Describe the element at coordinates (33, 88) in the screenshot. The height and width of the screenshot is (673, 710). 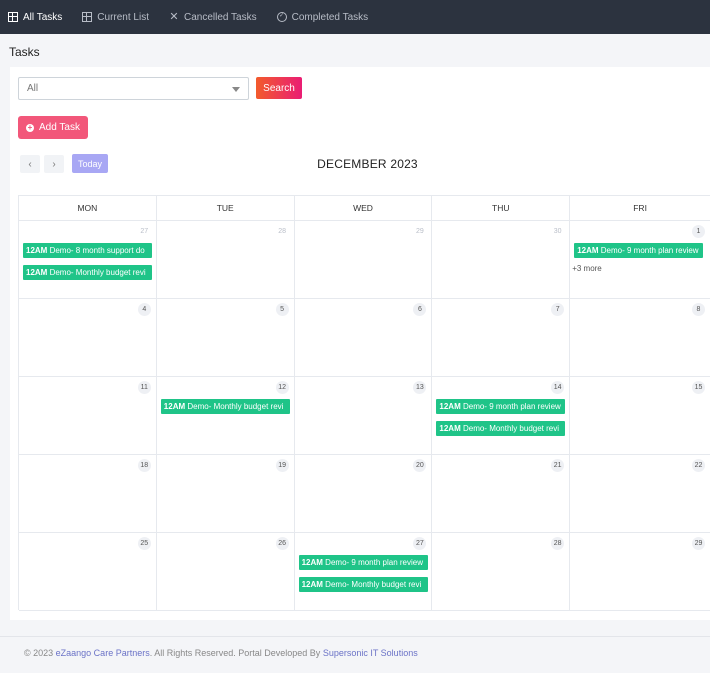
I see `select-value: All` at that location.